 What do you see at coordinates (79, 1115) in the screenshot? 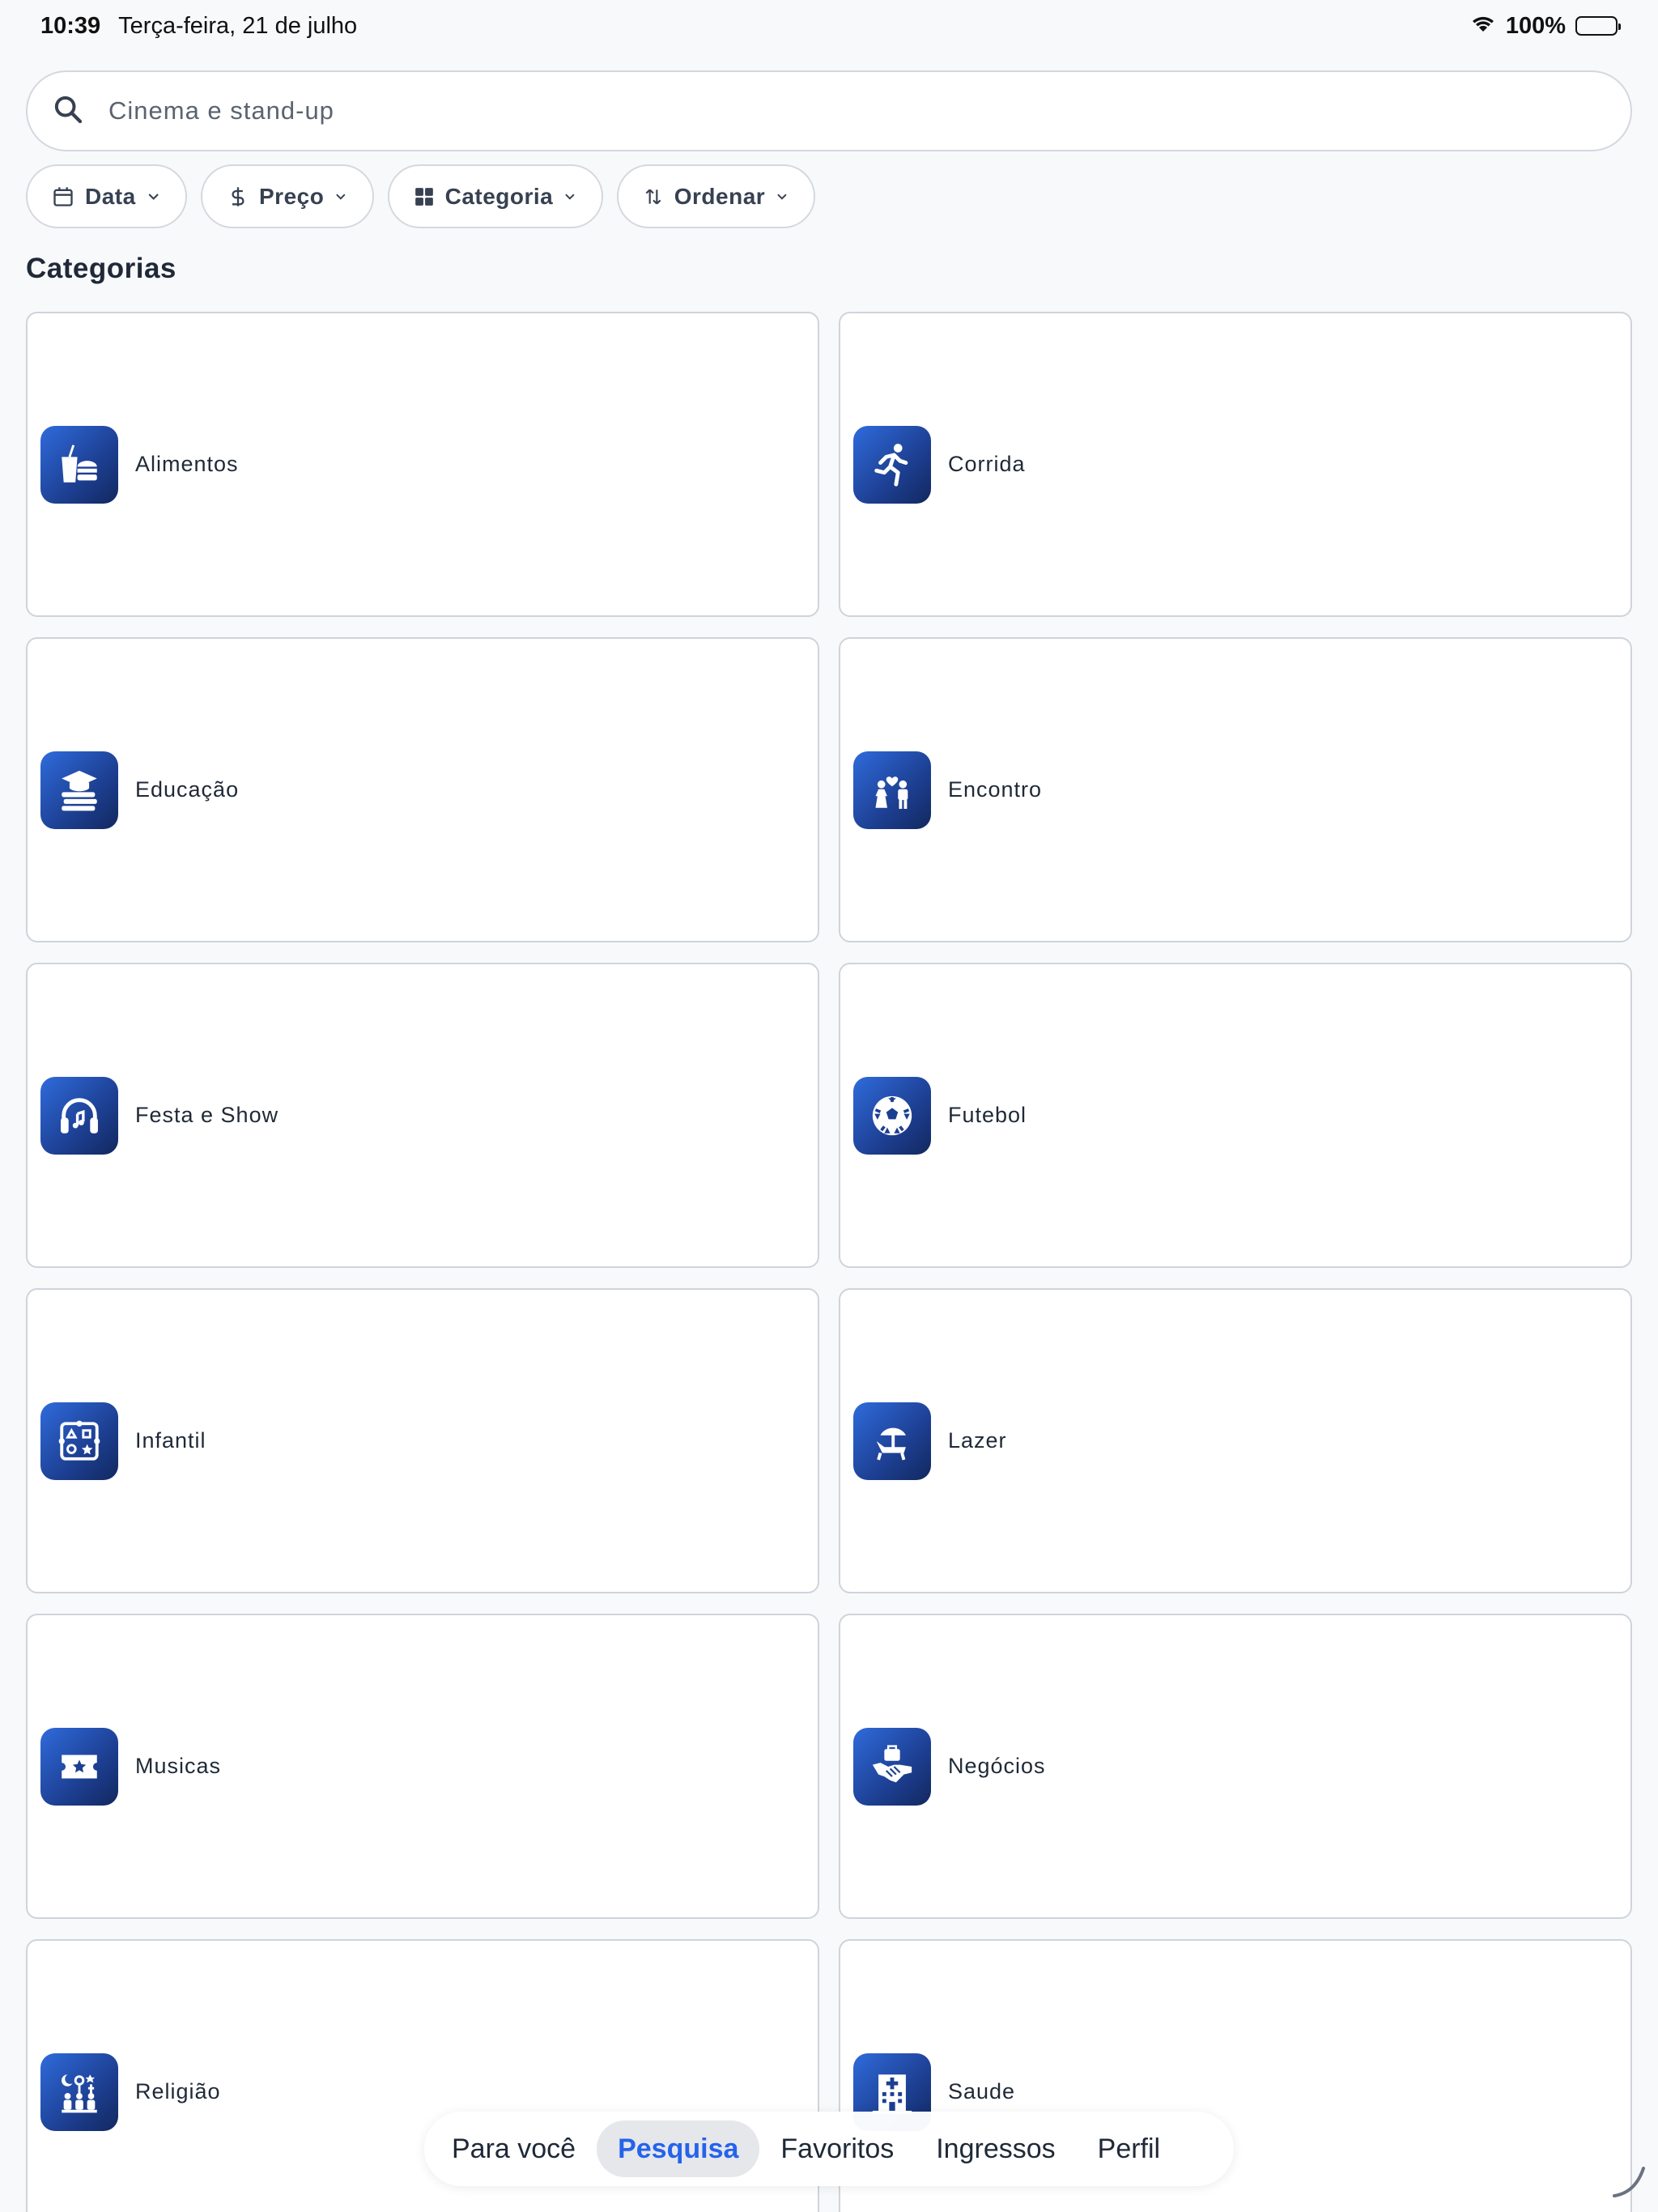
I see `headphones-icon` at bounding box center [79, 1115].